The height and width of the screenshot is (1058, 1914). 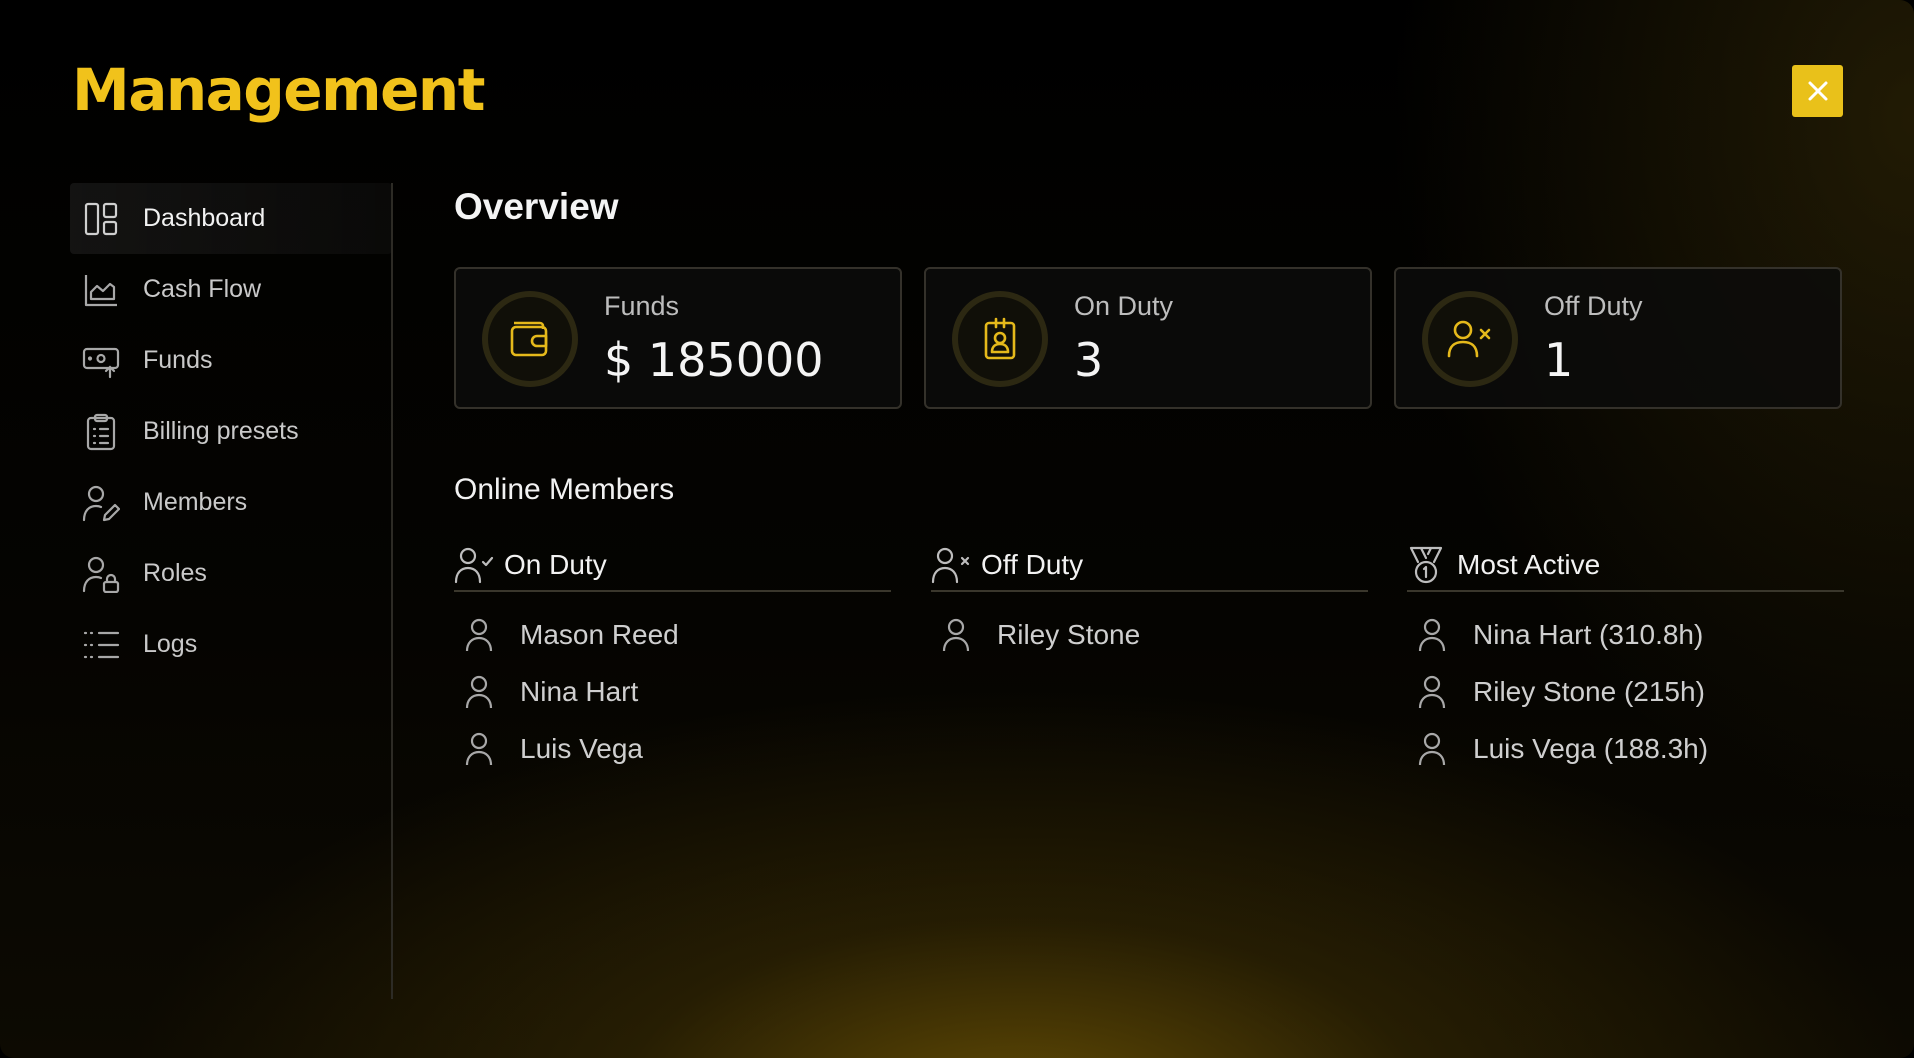 I want to click on page-title: Management, so click(x=278, y=90).